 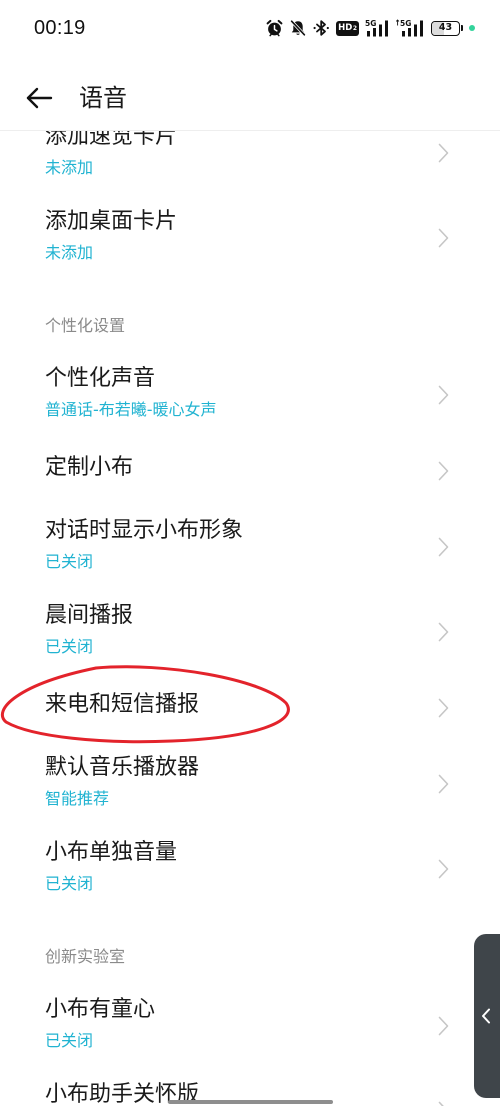 I want to click on alarm-icon, so click(x=274, y=28).